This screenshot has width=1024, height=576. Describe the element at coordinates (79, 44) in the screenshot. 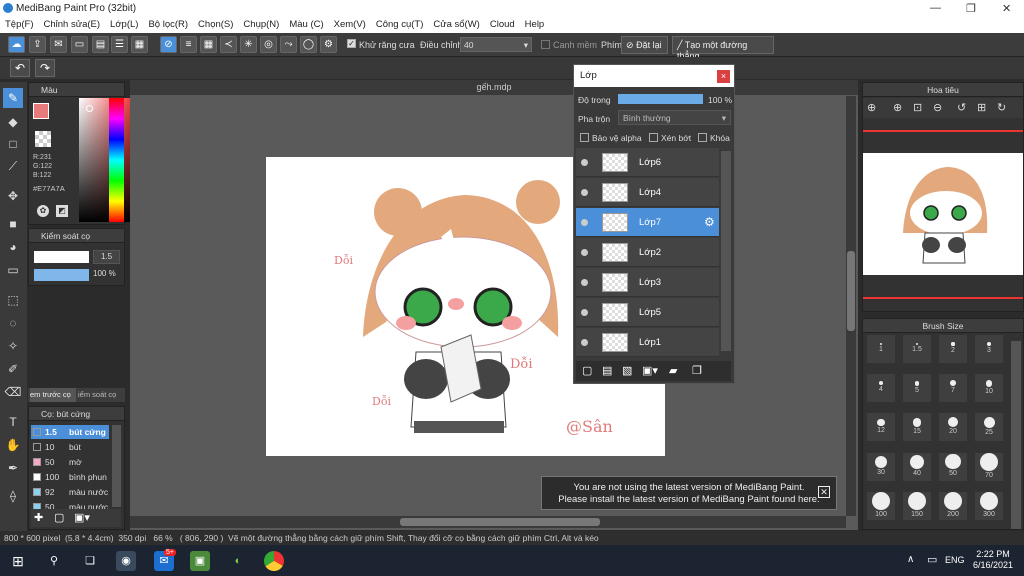

I see `chat-icon: ▭` at that location.